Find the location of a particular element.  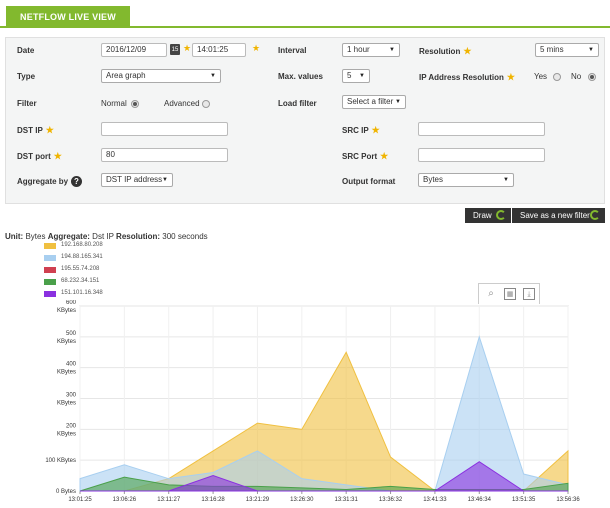

x-tick-label: 13:06:26 is located at coordinates (125, 500).